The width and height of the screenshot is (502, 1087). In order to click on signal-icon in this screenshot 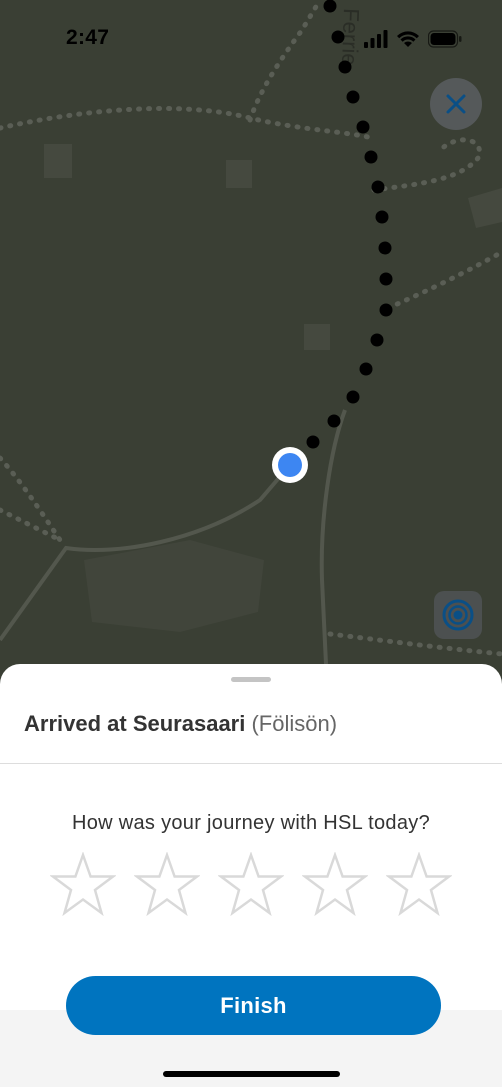, I will do `click(376, 39)`.